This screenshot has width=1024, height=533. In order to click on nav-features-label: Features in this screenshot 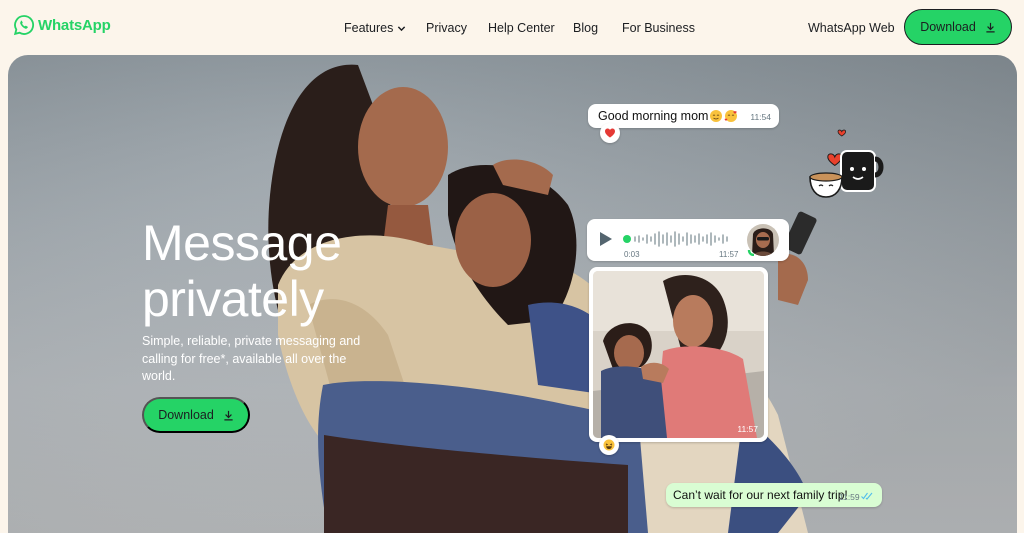, I will do `click(369, 28)`.